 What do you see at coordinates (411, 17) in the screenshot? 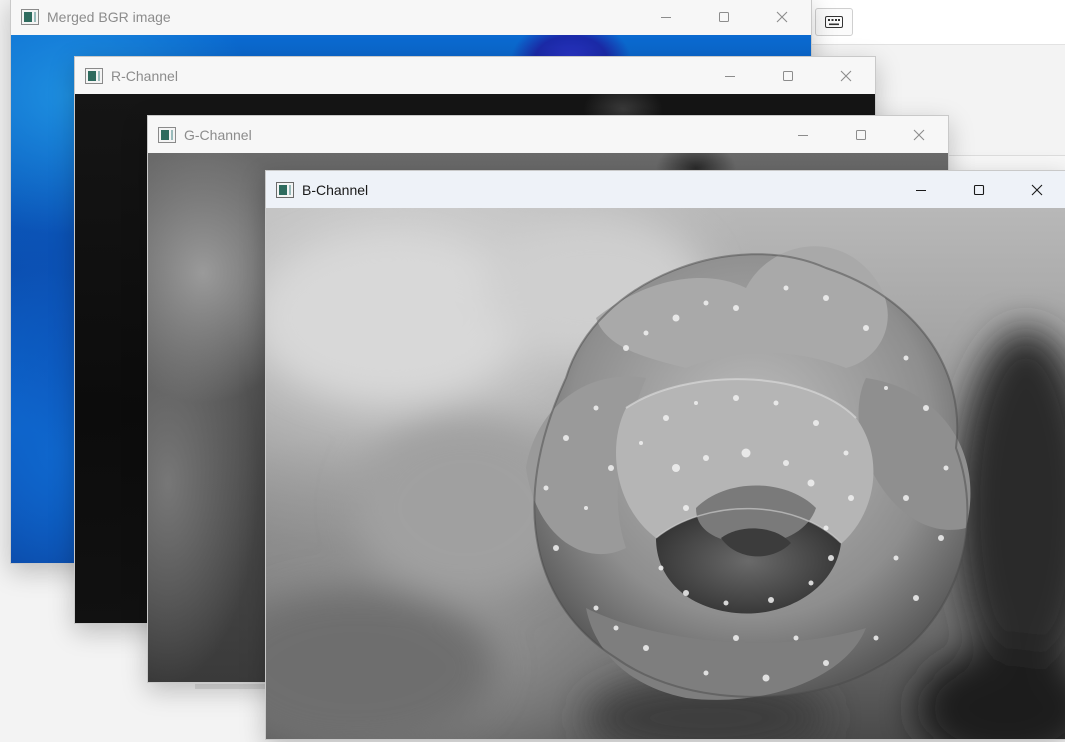
I see `titlebar: Merged BGR image` at bounding box center [411, 17].